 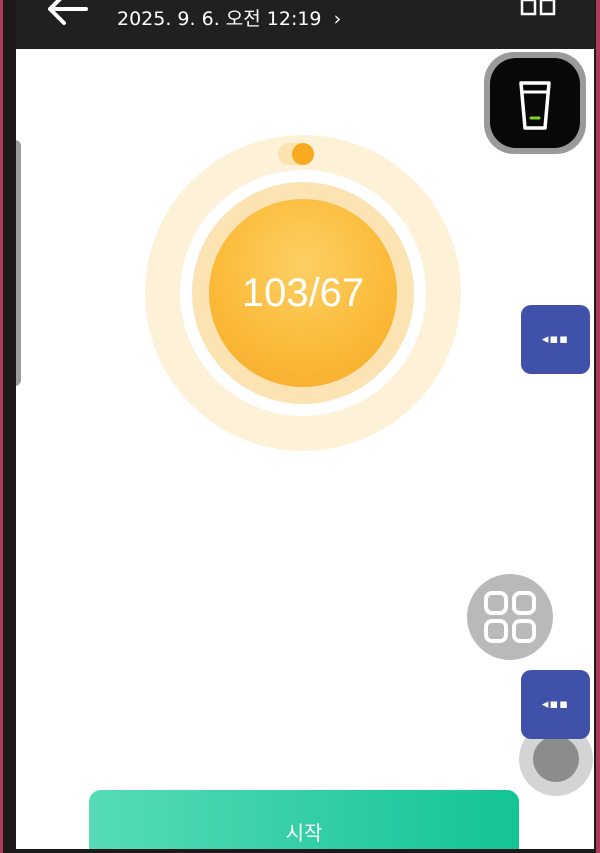 I want to click on date-time-selector: 2025. 9. 6. 오전 12:19 ›, so click(x=229, y=17).